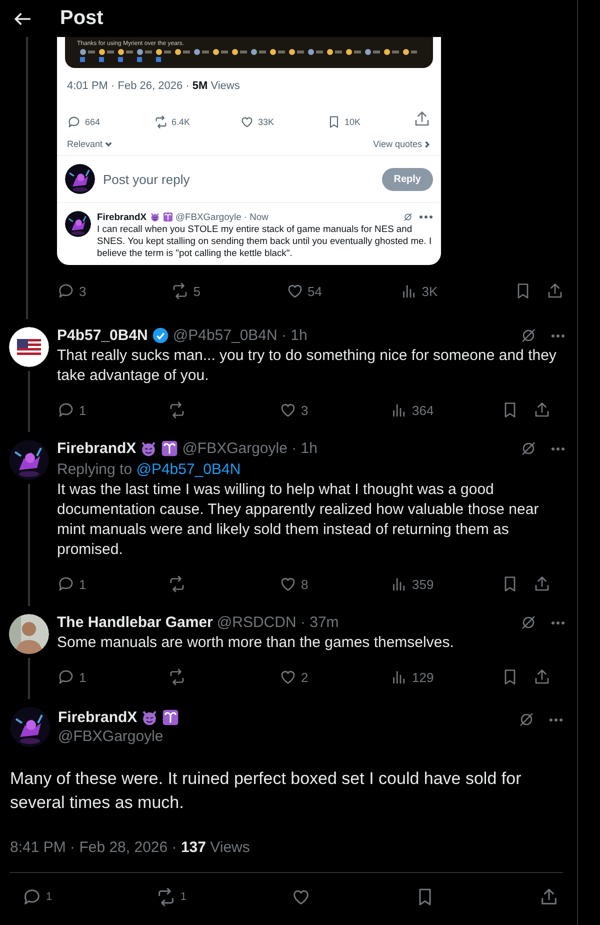  I want to click on author-handle: @FBXGargoyle · 1h, so click(250, 448).